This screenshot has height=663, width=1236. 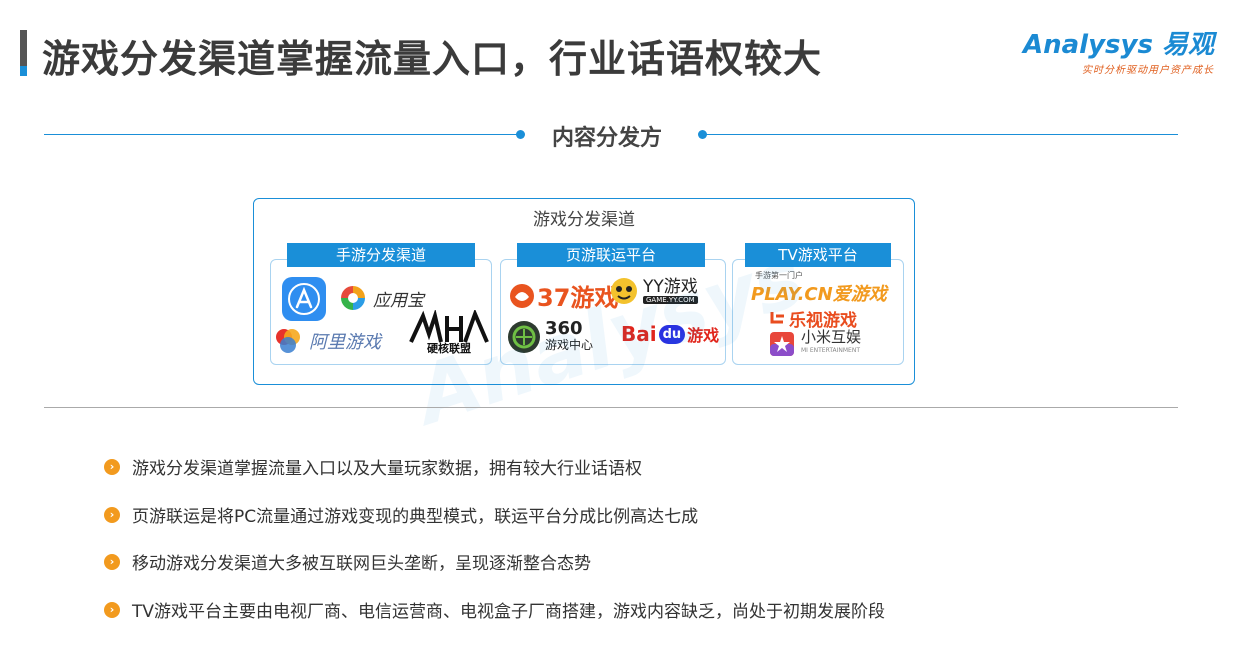 I want to click on 37-games-label: 37游戏, so click(x=578, y=298).